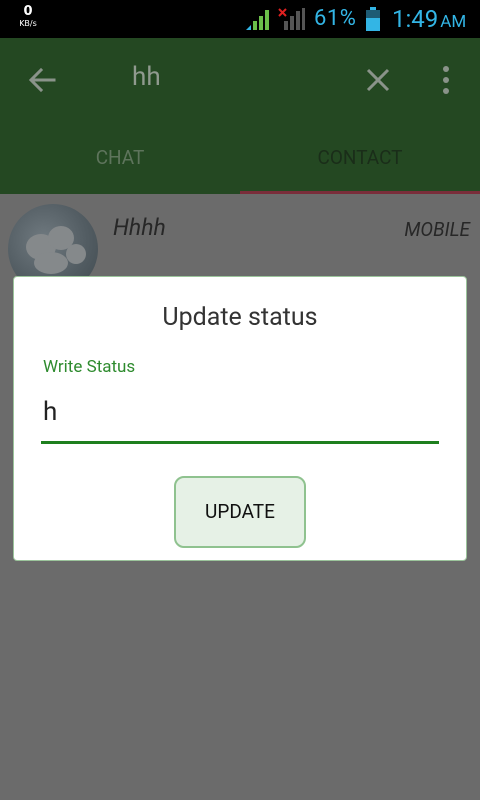 The height and width of the screenshot is (800, 480). Describe the element at coordinates (415, 19) in the screenshot. I see `clock-time: 1:49` at that location.